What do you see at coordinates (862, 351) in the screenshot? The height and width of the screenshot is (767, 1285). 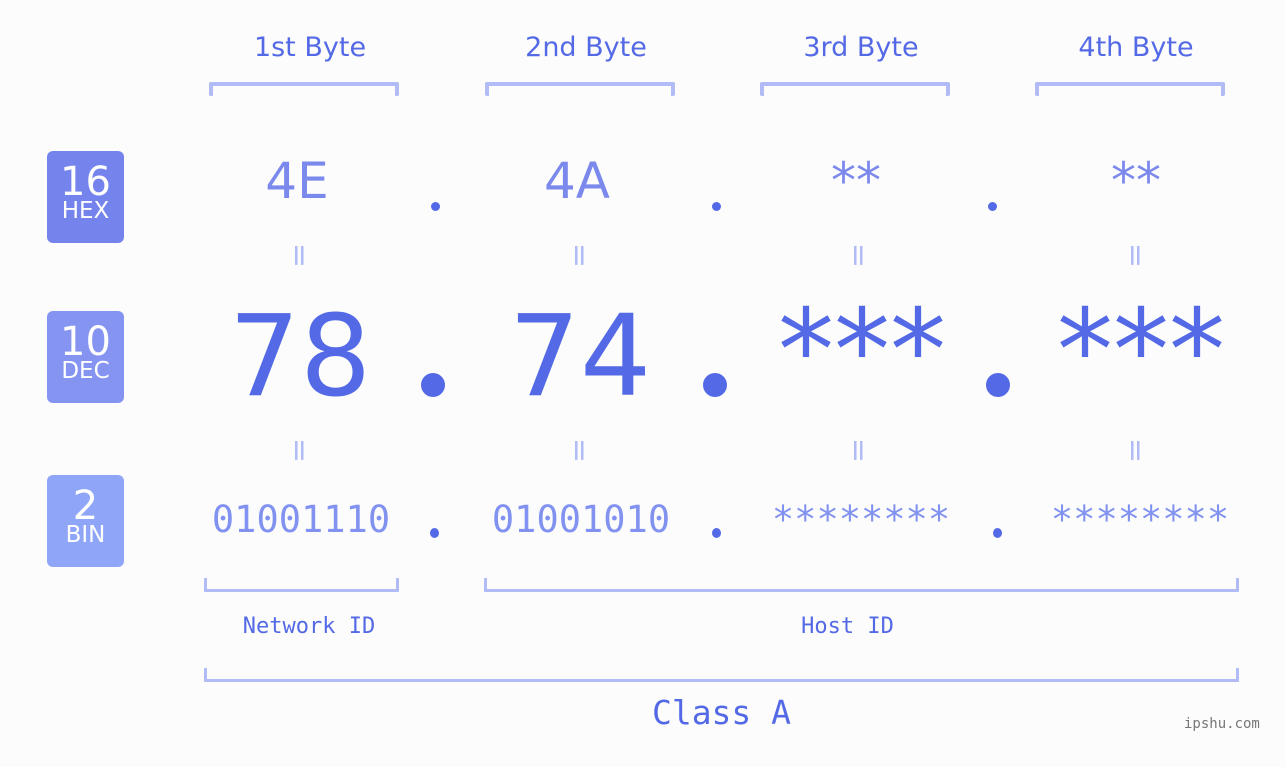 I see `dec-value-3: ***` at bounding box center [862, 351].